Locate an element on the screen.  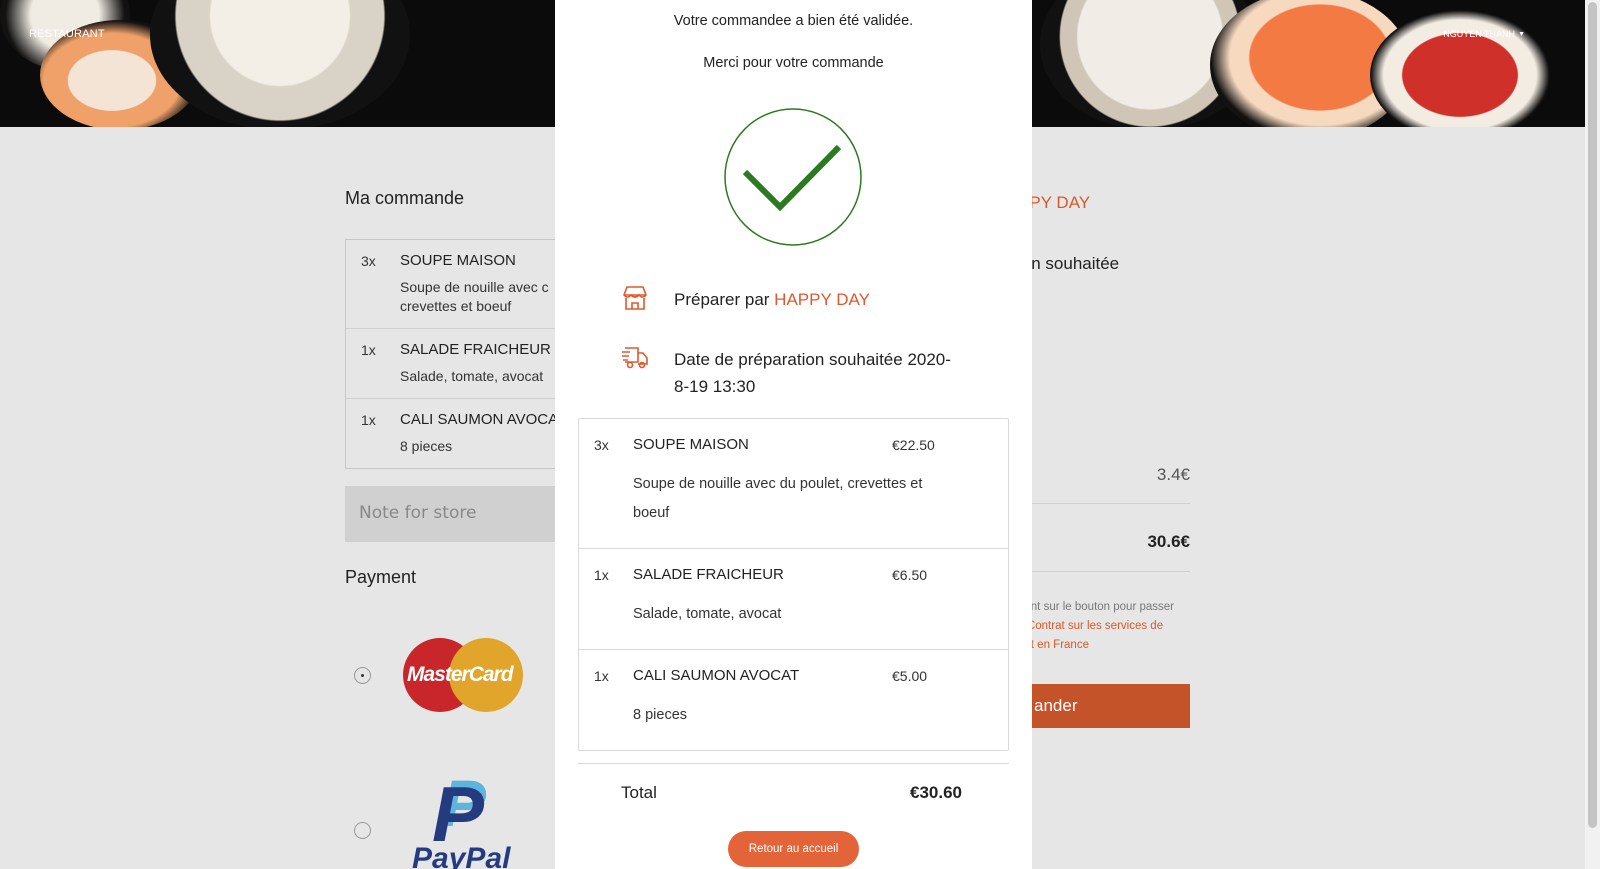
contract-link: Contrat sur les services de is located at coordinates (1095, 626).